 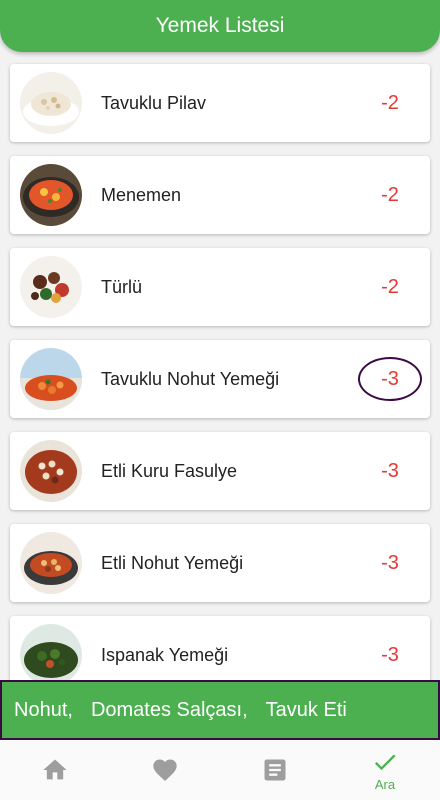 I want to click on food-name: Ispanak Yemeği, so click(x=165, y=654).